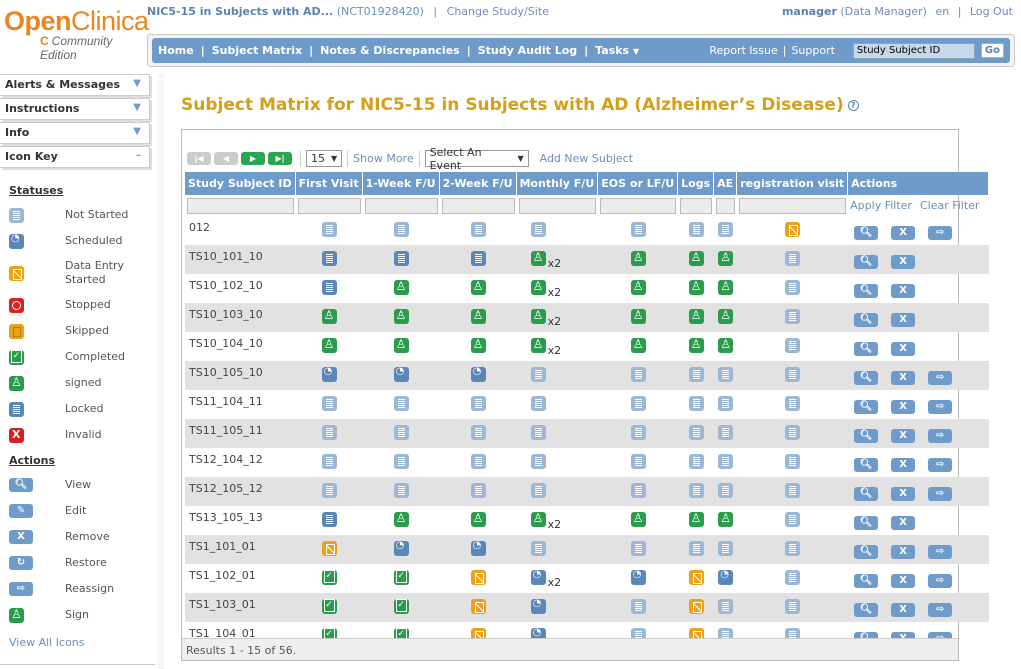 The height and width of the screenshot is (669, 1021). What do you see at coordinates (991, 11) in the screenshot?
I see `logout-link: Log Out` at bounding box center [991, 11].